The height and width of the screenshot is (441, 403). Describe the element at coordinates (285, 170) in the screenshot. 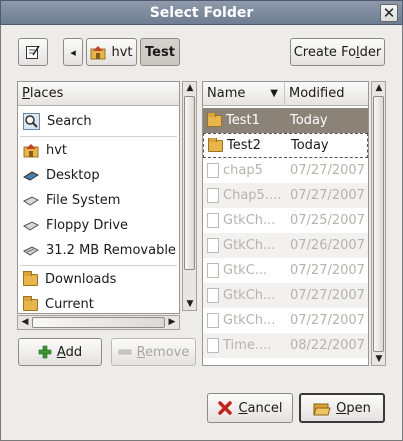

I see `file-row: chap5 07/27/2007` at that location.